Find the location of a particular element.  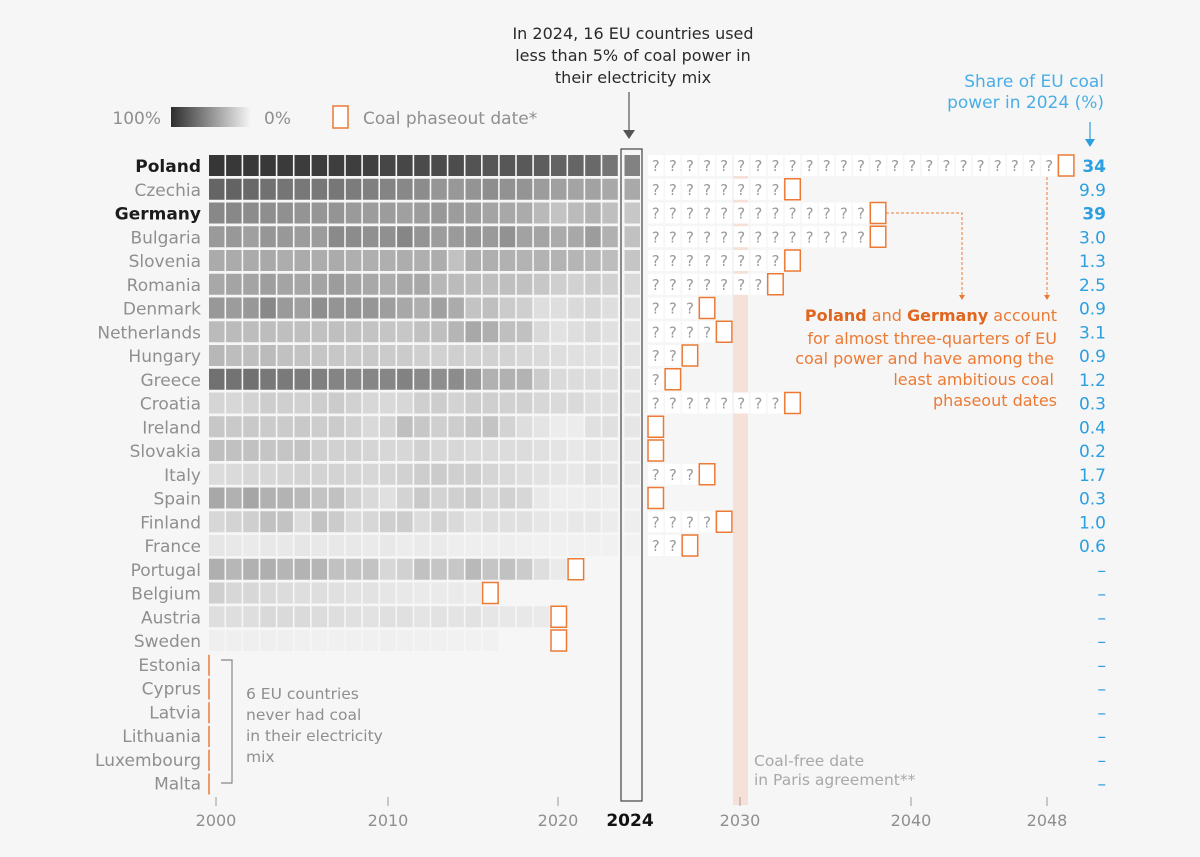

heat-cell-bulgaria-2006 is located at coordinates (319, 237).